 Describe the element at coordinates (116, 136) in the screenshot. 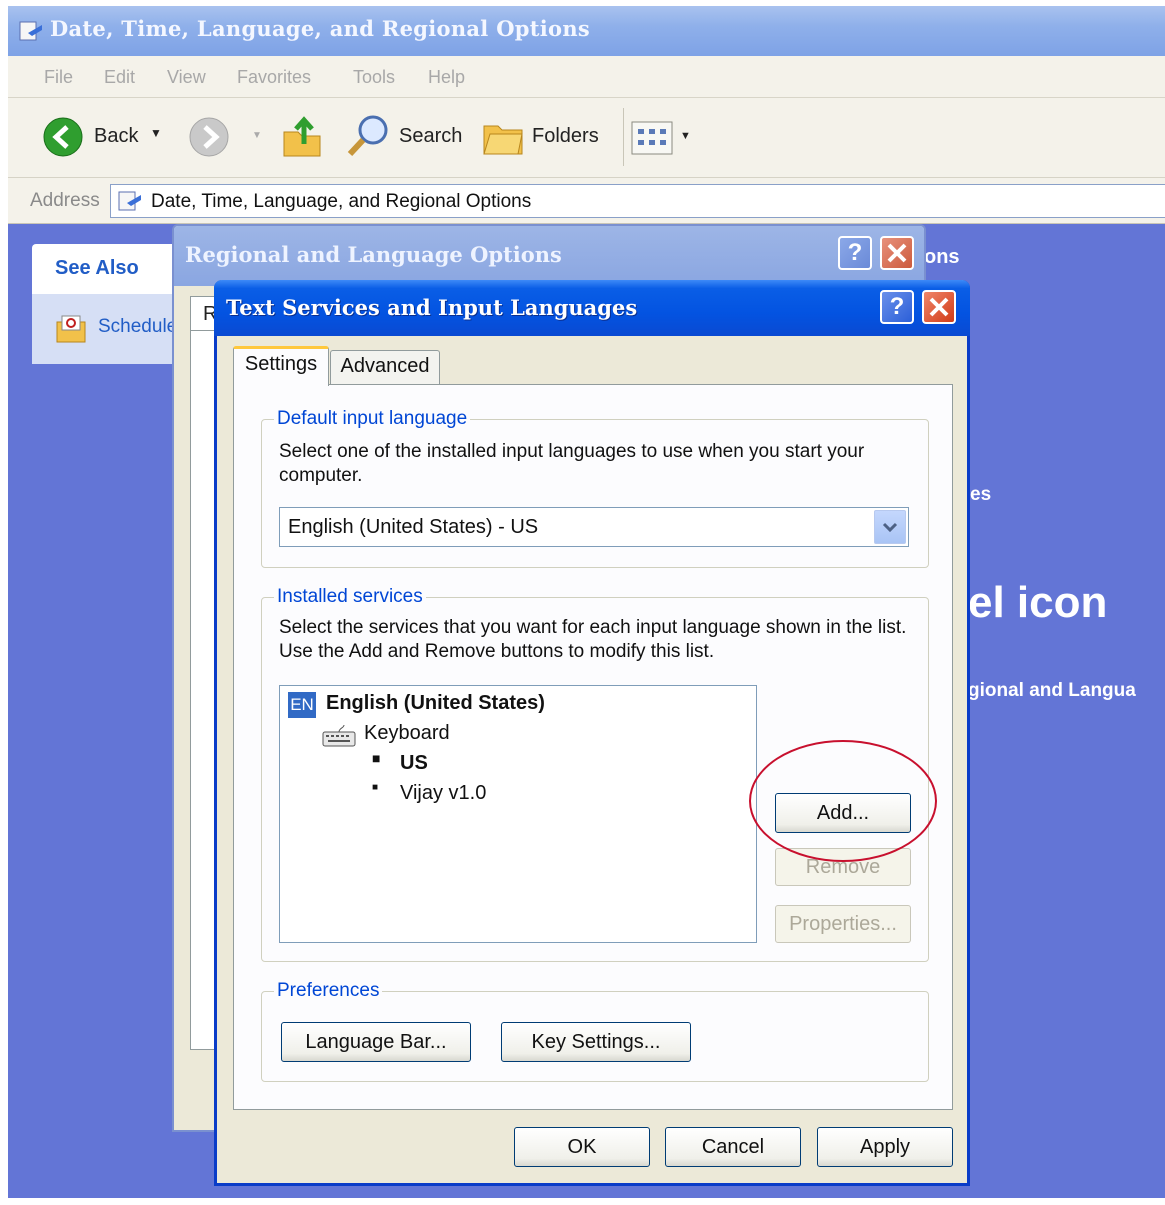

I see `back-label: Back` at that location.